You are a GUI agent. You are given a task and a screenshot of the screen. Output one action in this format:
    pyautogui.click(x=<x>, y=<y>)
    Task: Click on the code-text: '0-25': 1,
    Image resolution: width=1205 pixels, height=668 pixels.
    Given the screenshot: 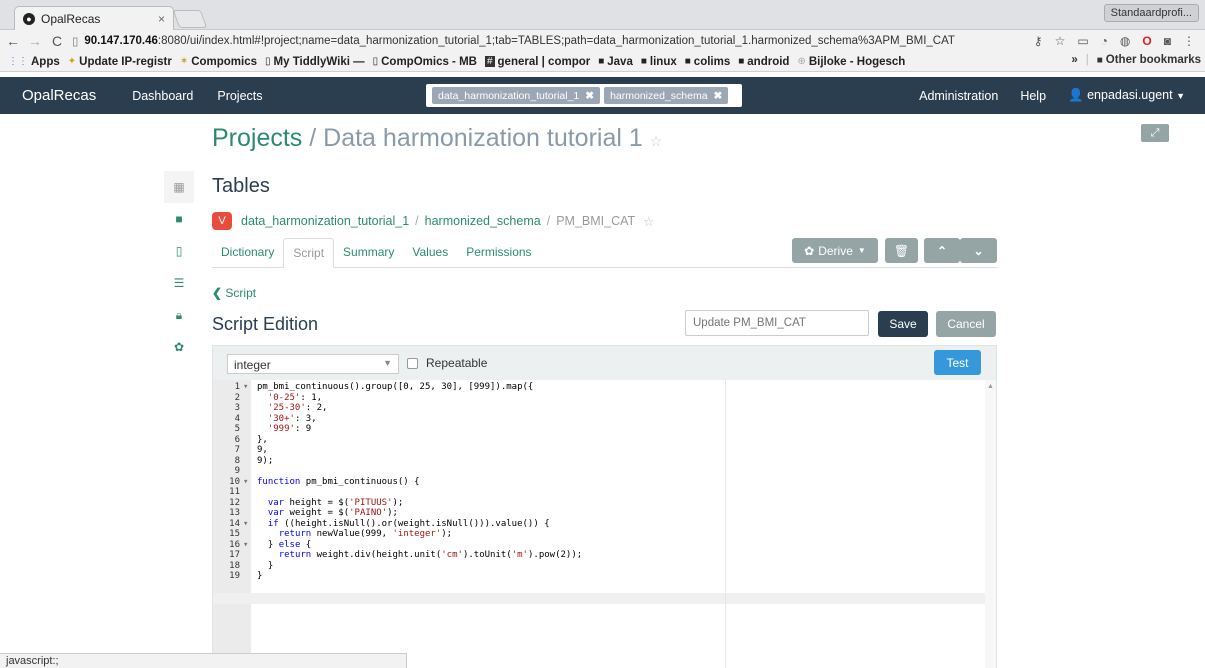 What is the action you would take?
    pyautogui.click(x=295, y=397)
    